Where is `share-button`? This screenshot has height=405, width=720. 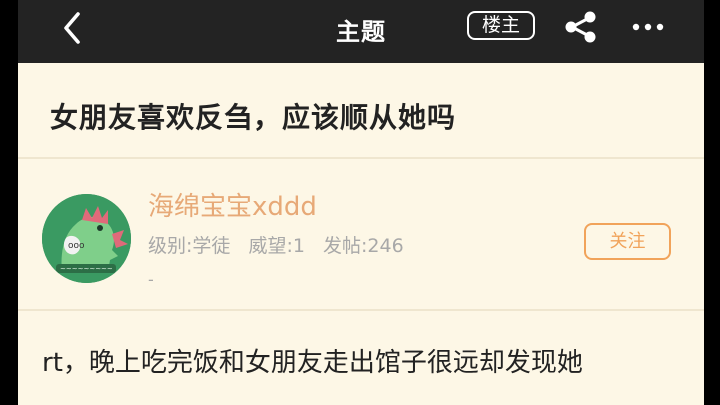 share-button is located at coordinates (580, 27).